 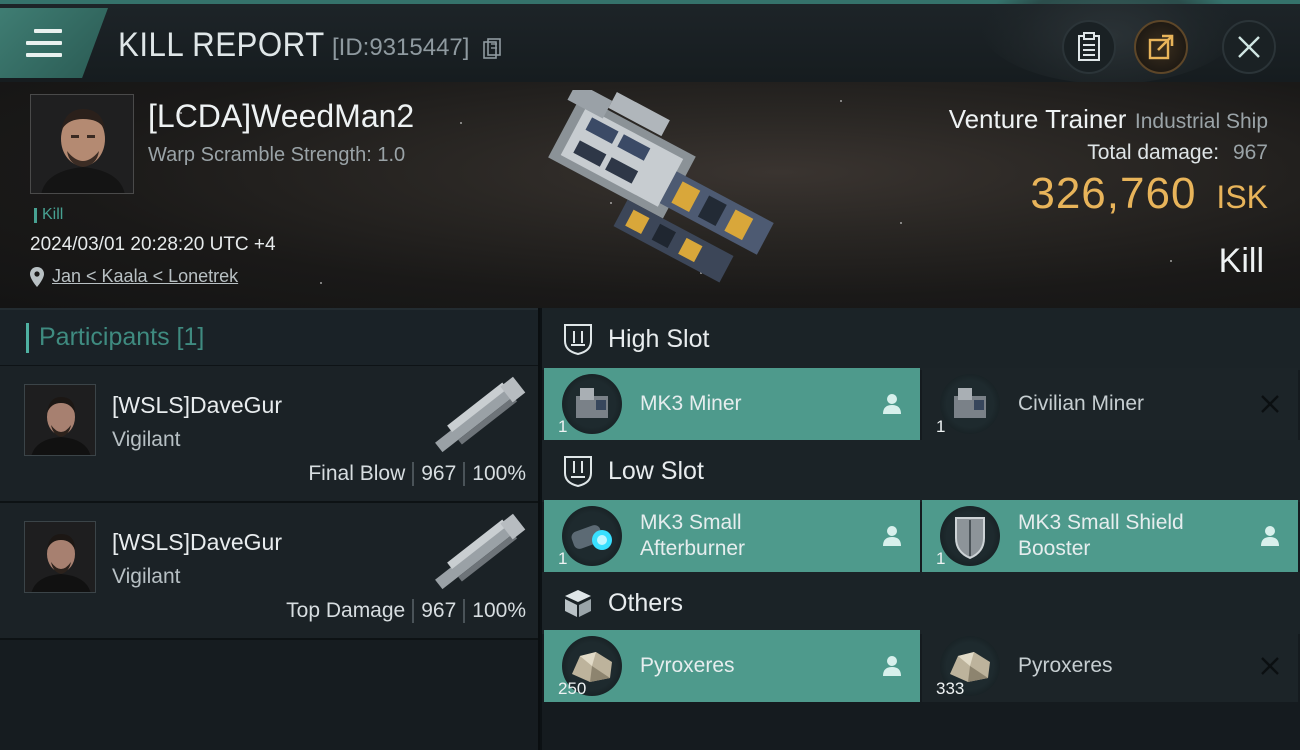 What do you see at coordinates (1153, 152) in the screenshot?
I see `total-damage-label: Total damage:` at bounding box center [1153, 152].